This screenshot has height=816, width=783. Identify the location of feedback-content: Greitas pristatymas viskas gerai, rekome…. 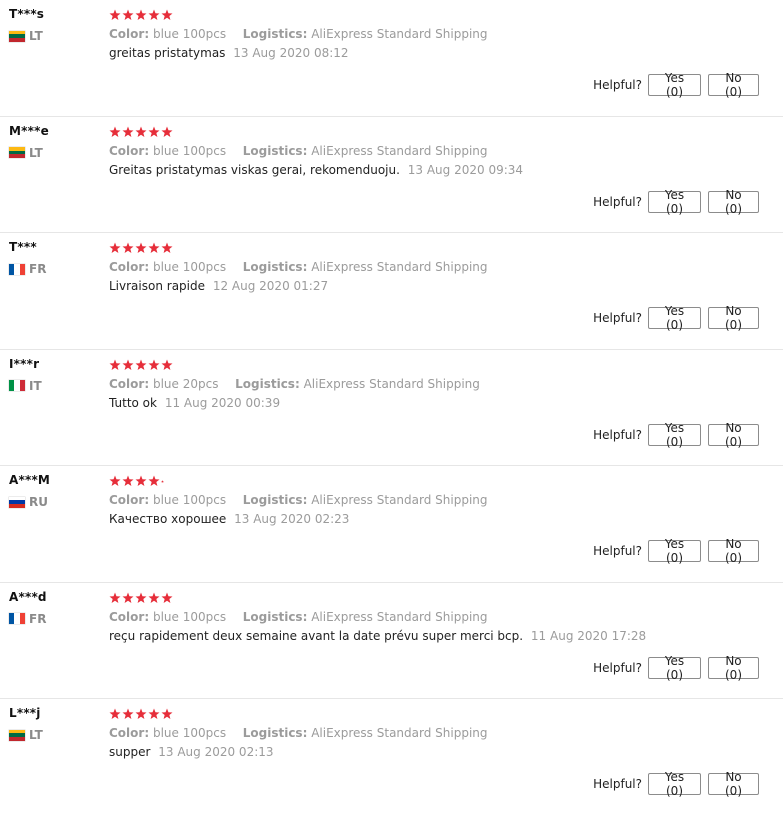
(316, 170).